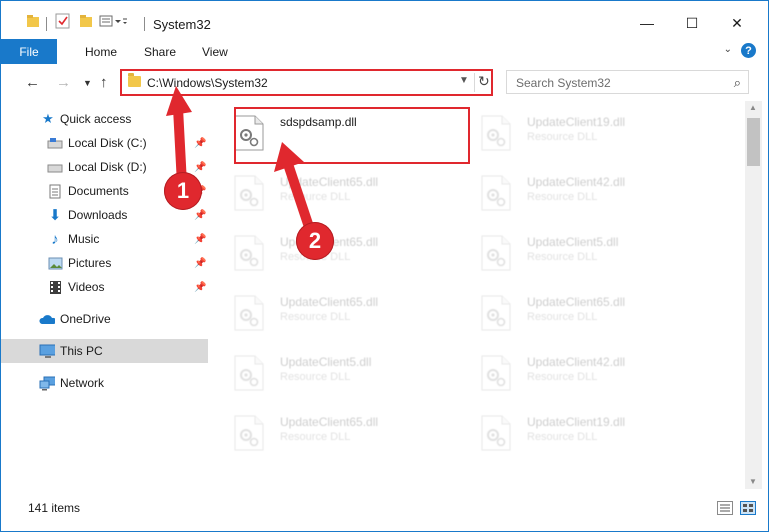 The height and width of the screenshot is (532, 769). What do you see at coordinates (725, 508) in the screenshot?
I see `details-view-icon` at bounding box center [725, 508].